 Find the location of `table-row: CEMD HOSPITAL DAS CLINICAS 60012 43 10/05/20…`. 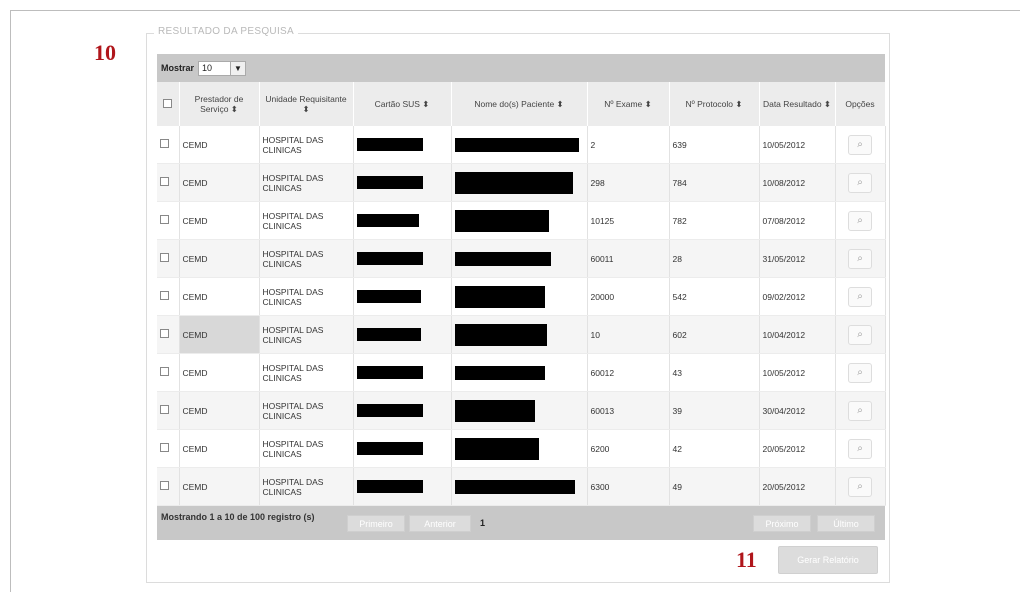

table-row: CEMD HOSPITAL DAS CLINICAS 60012 43 10/05/20… is located at coordinates (521, 372).